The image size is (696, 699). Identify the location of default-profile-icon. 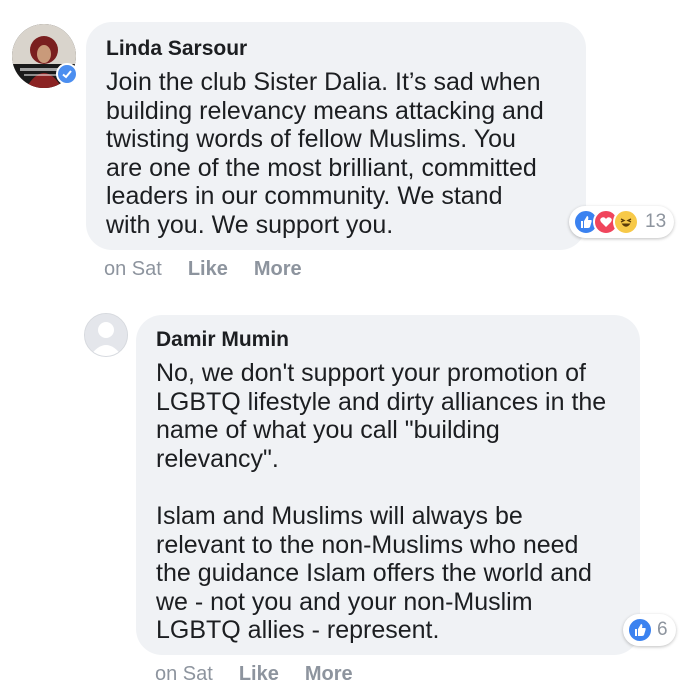
(106, 335).